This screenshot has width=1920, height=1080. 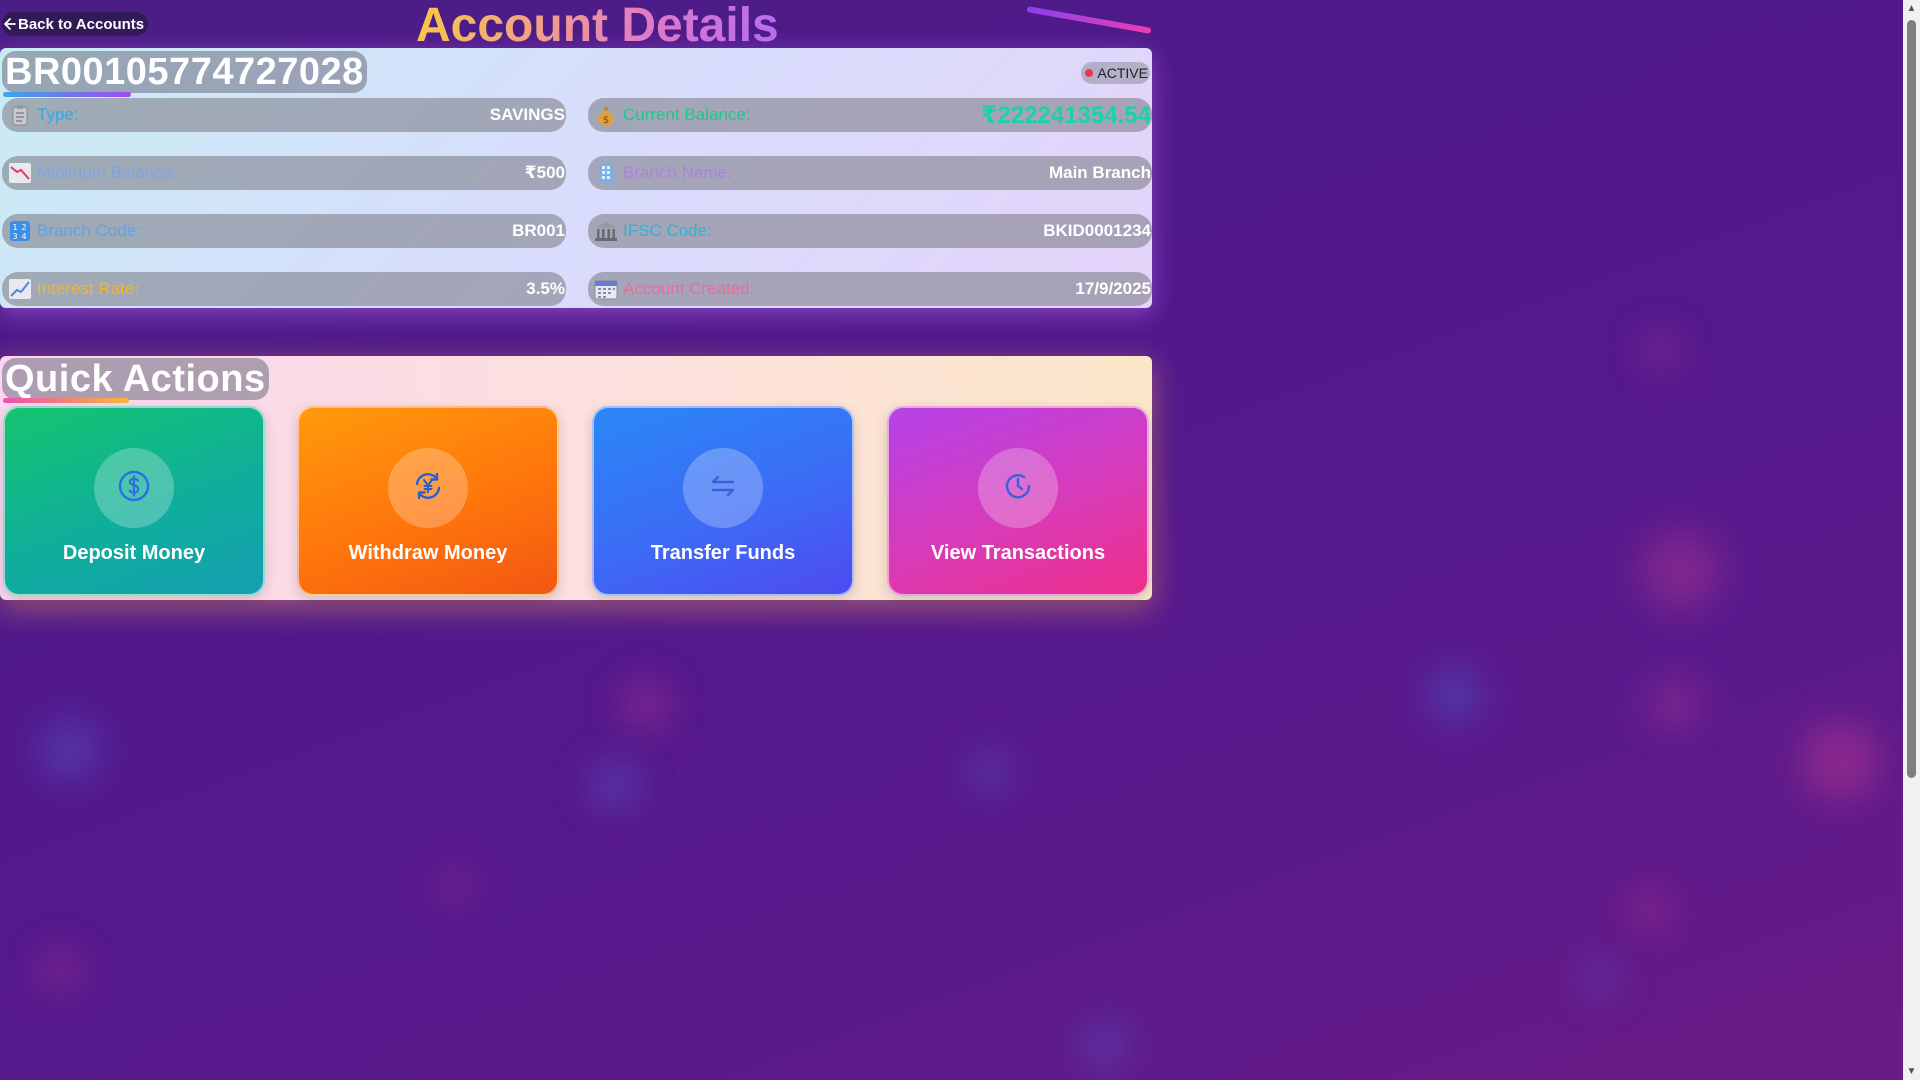 I want to click on field-value: 17/9/2025, so click(x=1113, y=288).